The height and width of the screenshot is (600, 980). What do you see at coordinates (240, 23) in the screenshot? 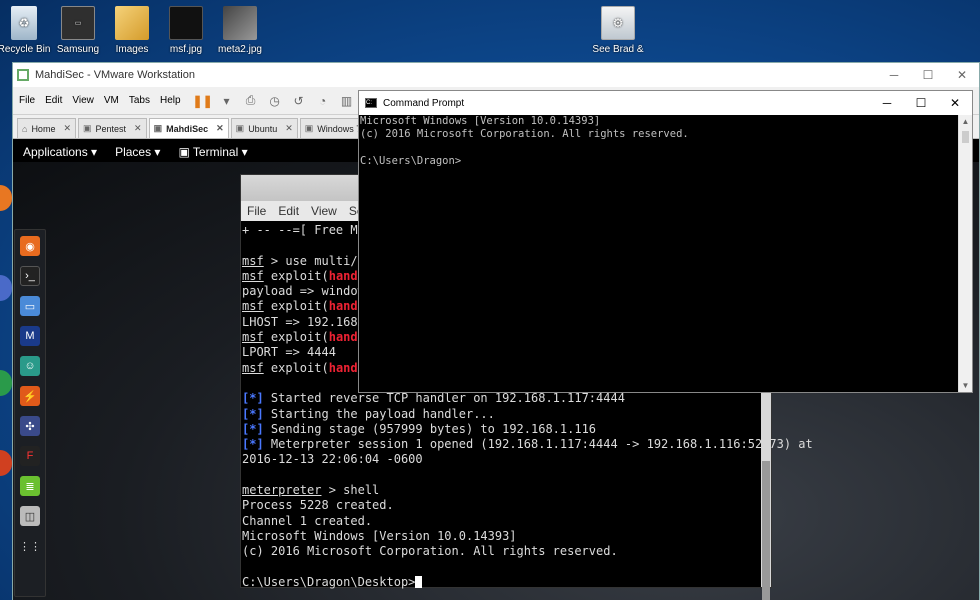
I see `image-file-icon` at bounding box center [240, 23].